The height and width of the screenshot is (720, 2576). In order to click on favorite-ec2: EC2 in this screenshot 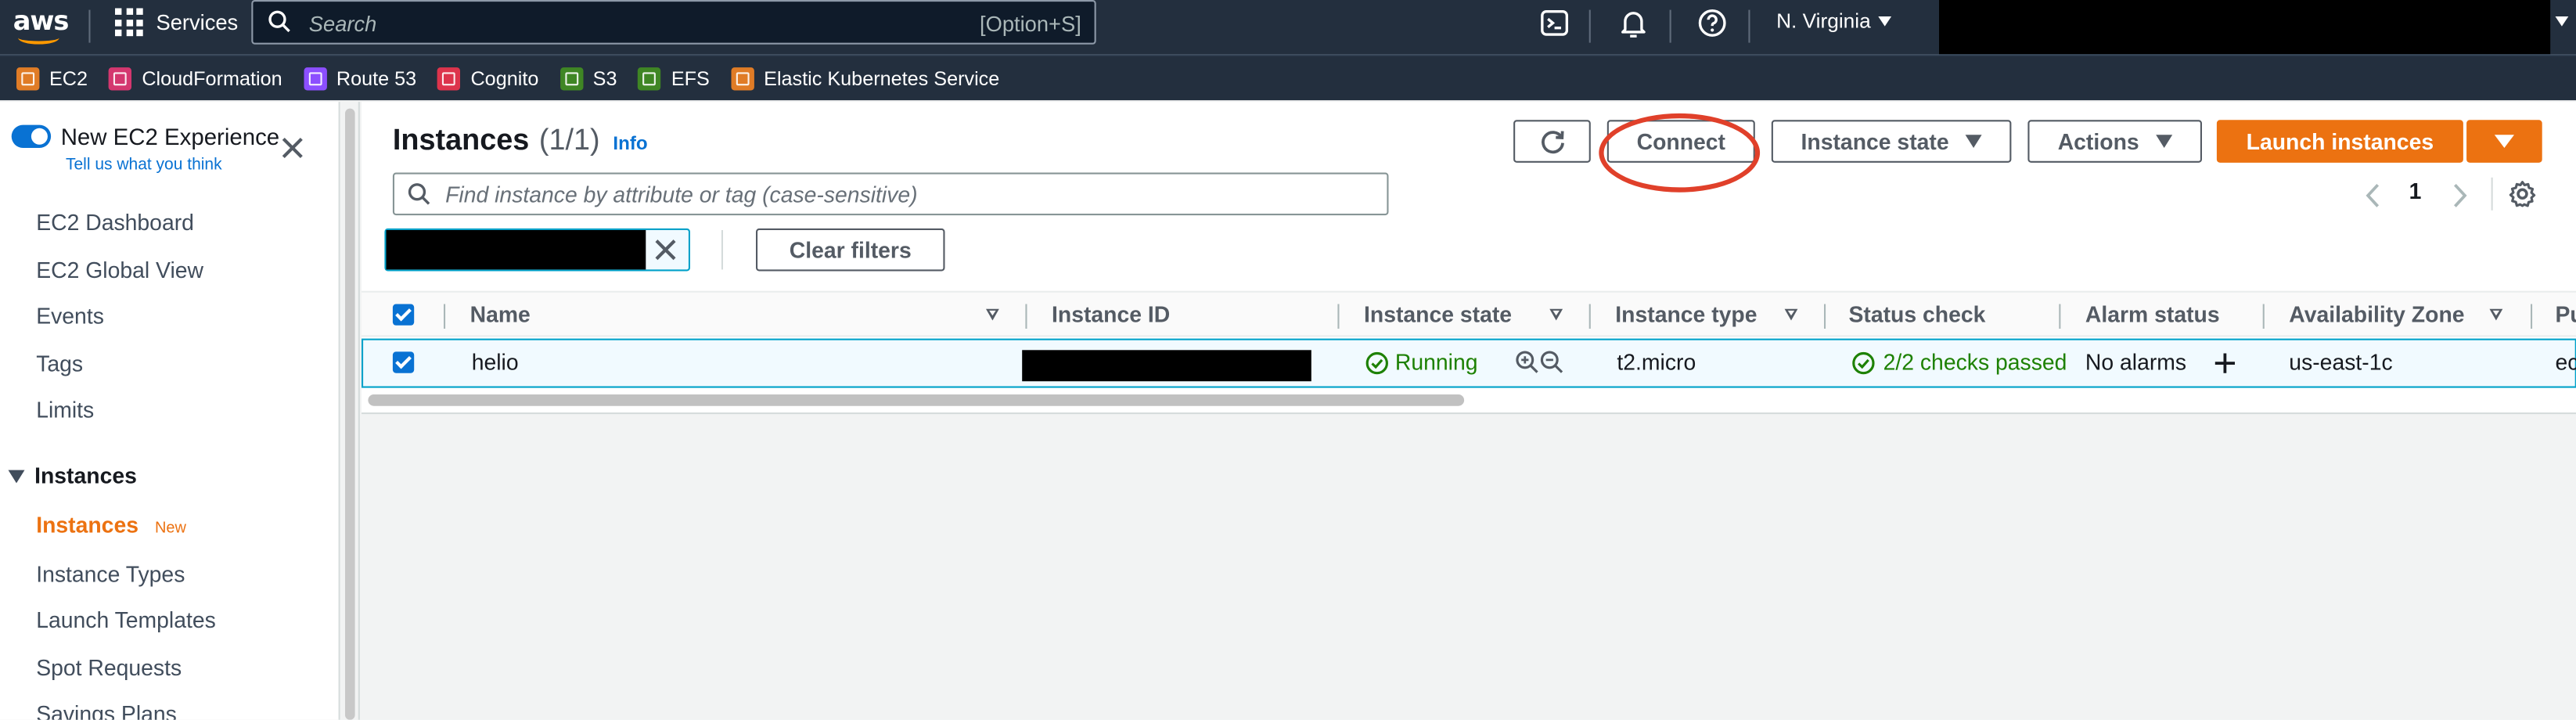, I will do `click(52, 78)`.